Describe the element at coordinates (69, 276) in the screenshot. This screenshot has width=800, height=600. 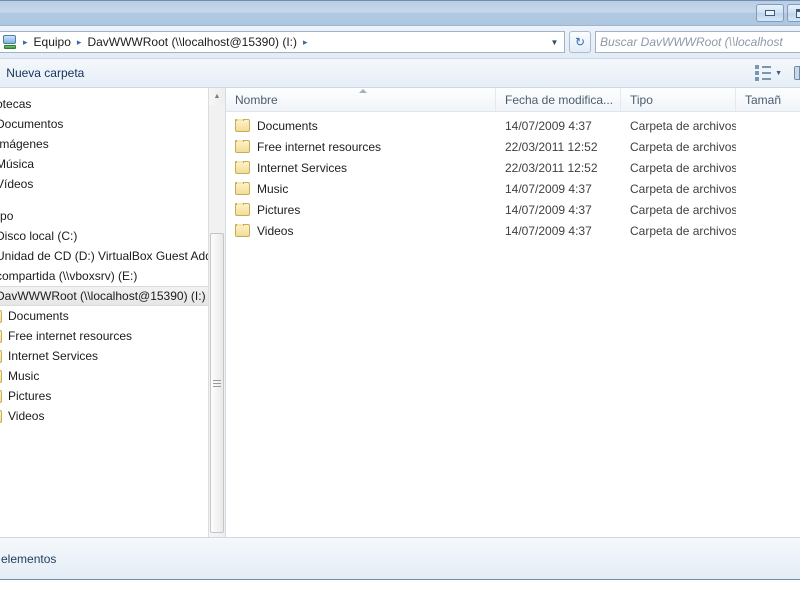
I see `sidebar-item-label: compartida (\\vboxsrv) (E:)` at that location.